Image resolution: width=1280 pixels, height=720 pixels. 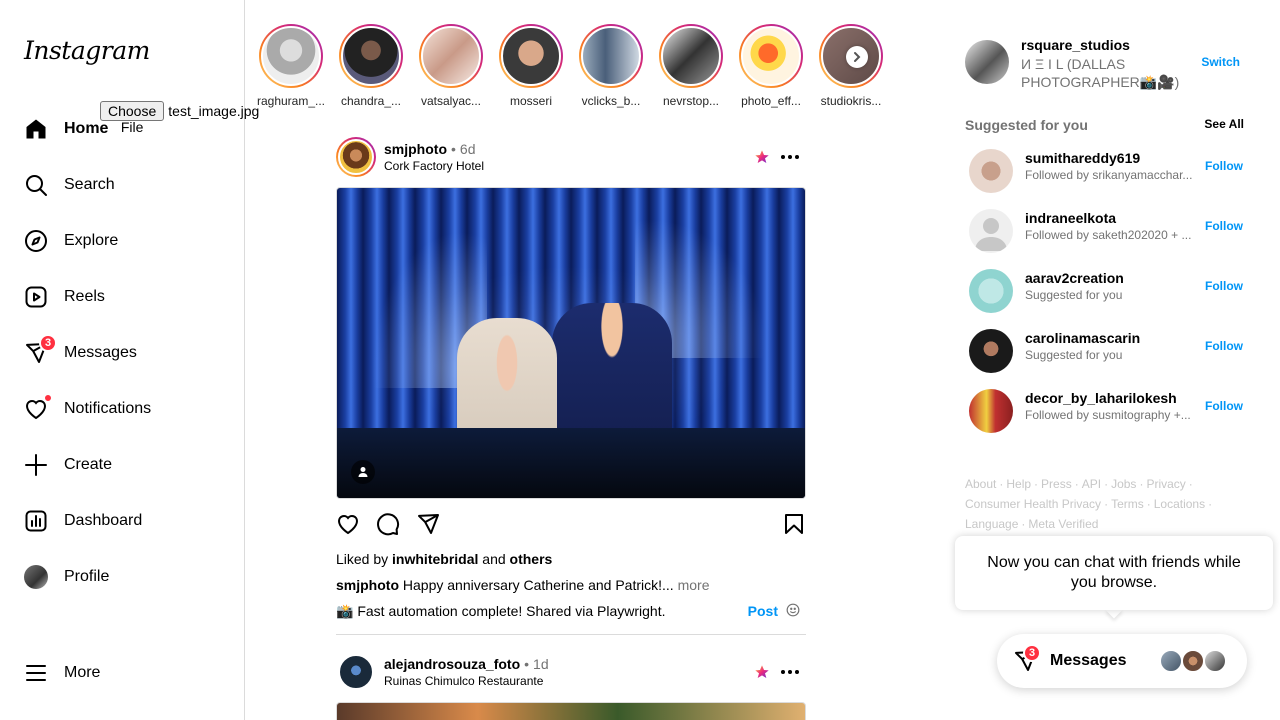 What do you see at coordinates (991, 524) in the screenshot?
I see `footer-link: Language` at bounding box center [991, 524].